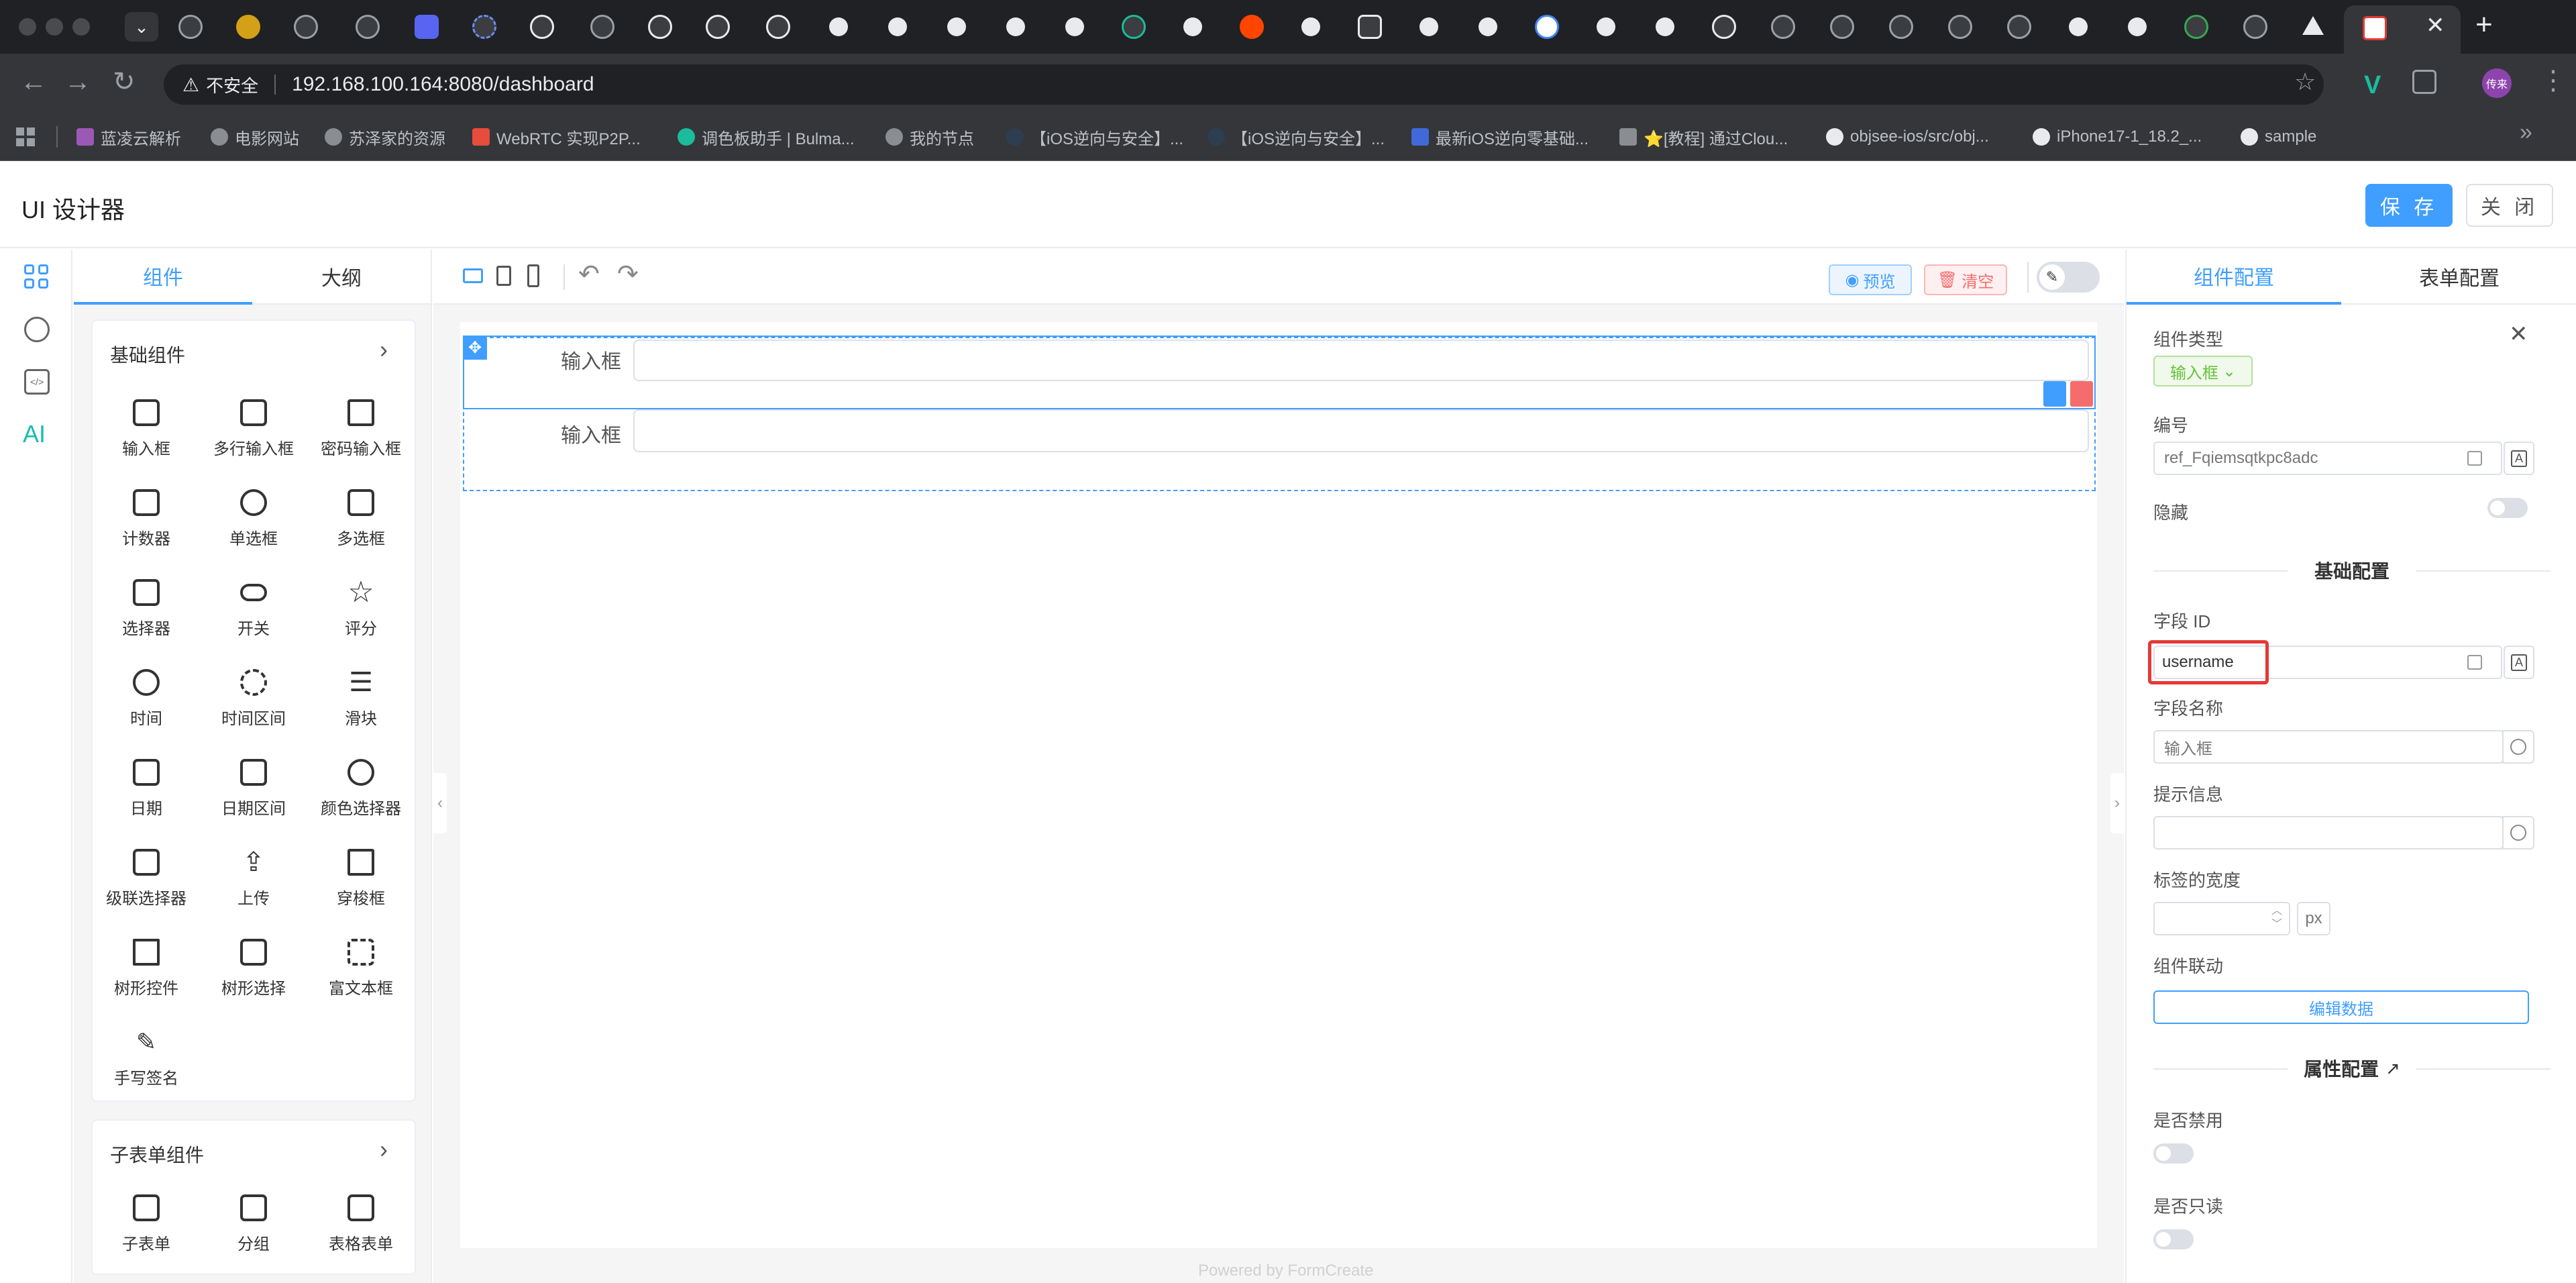  What do you see at coordinates (2402, 29) in the screenshot?
I see `active-tab: ✕` at bounding box center [2402, 29].